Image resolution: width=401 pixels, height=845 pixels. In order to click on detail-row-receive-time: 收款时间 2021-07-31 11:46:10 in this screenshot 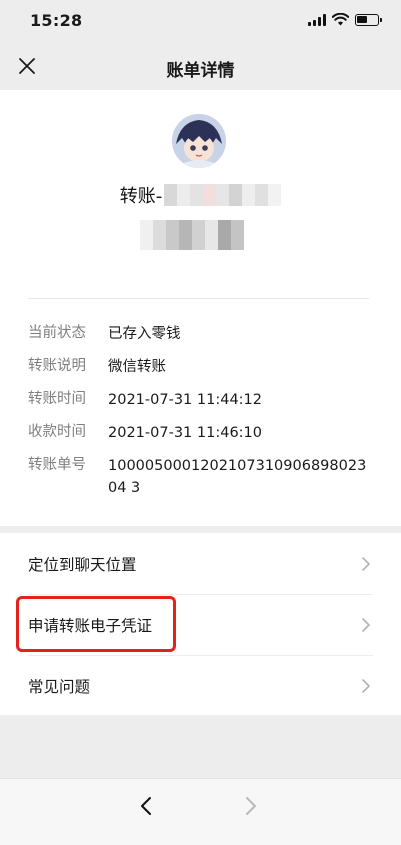, I will do `click(200, 433)`.